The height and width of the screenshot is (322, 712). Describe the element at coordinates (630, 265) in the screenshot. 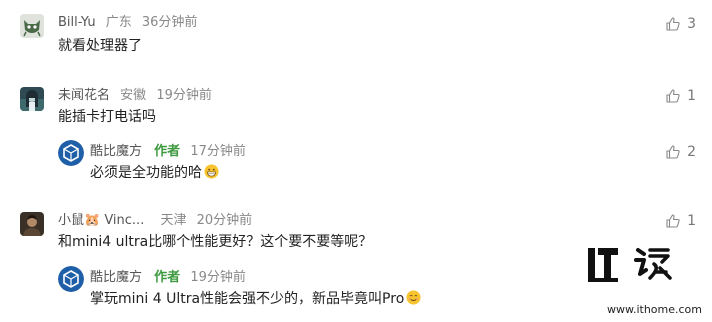

I see `ithome-logo` at that location.